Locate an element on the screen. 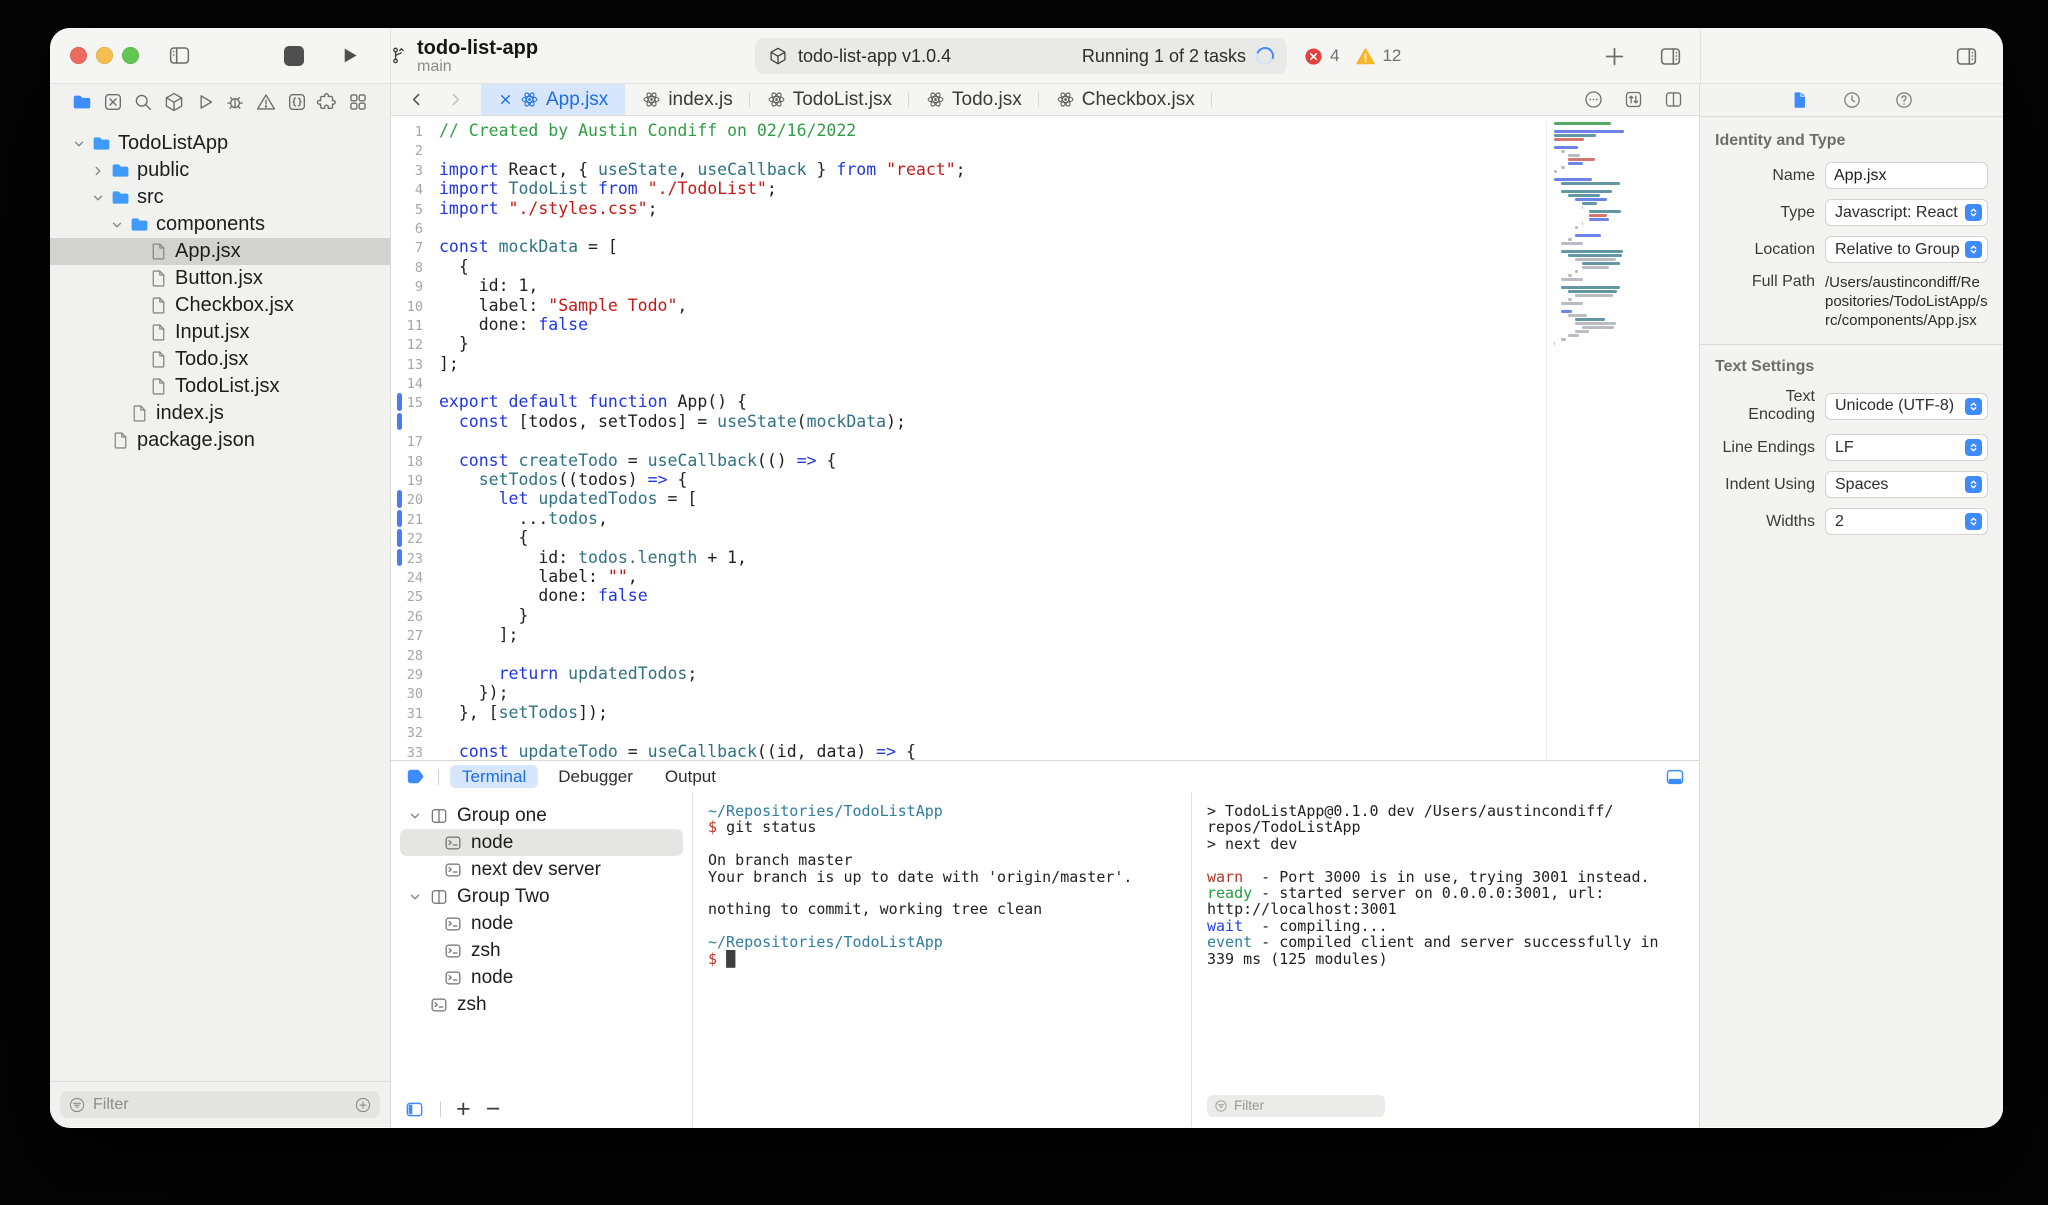 This screenshot has height=1205, width=2048. tree-item-label: TodoListApp is located at coordinates (173, 143).